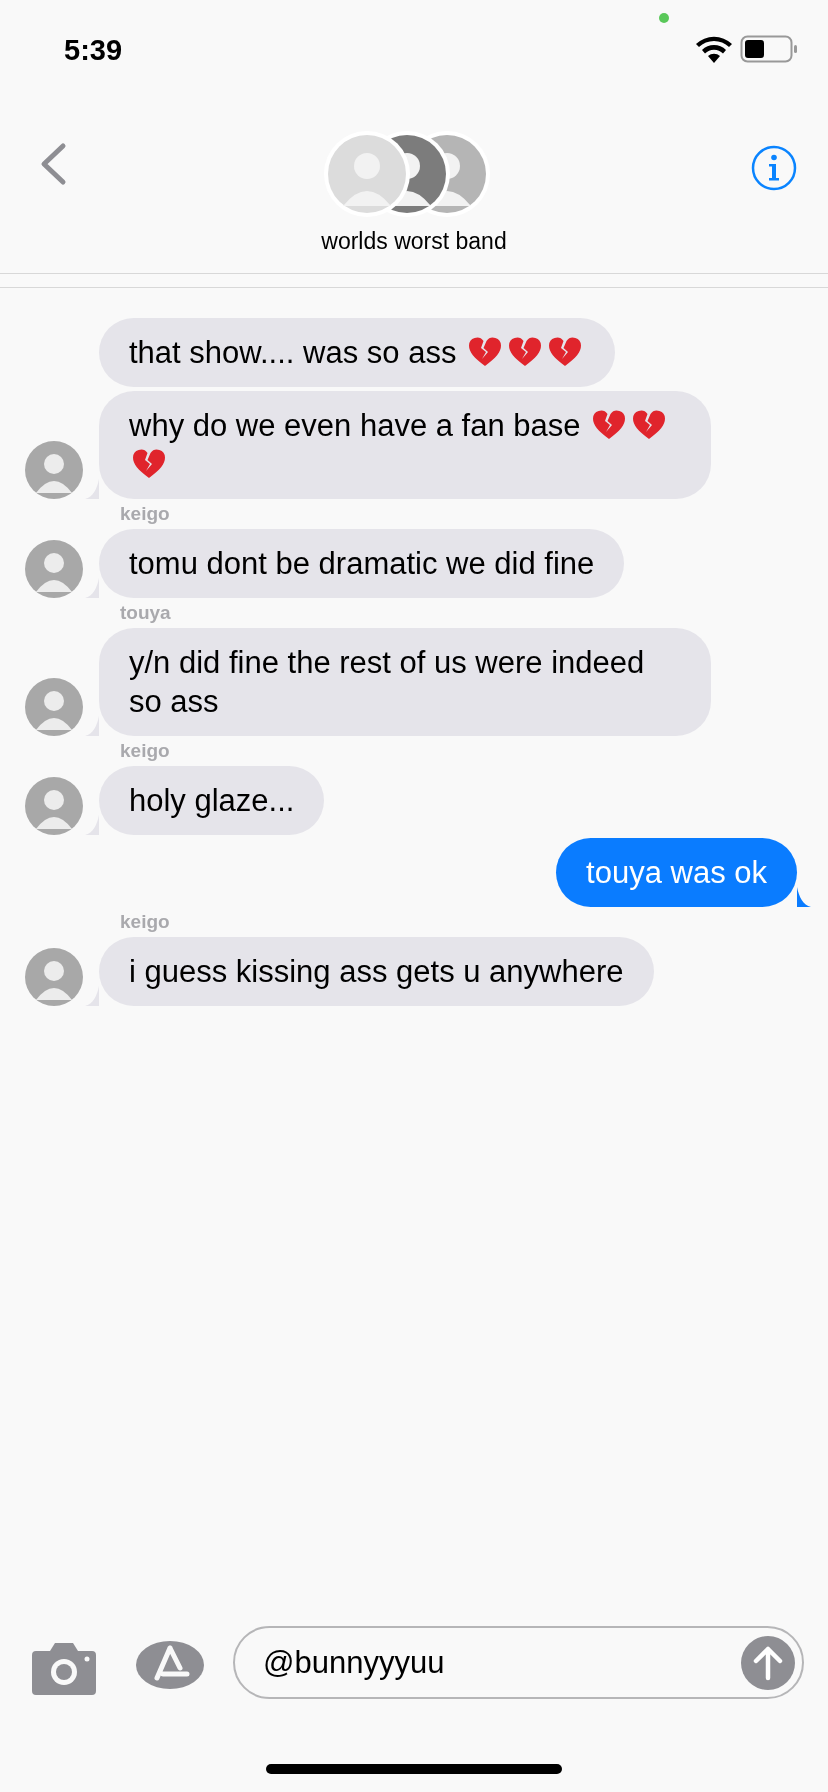 Image resolution: width=828 pixels, height=1792 pixels. Describe the element at coordinates (407, 174) in the screenshot. I see `group-avatars` at that location.